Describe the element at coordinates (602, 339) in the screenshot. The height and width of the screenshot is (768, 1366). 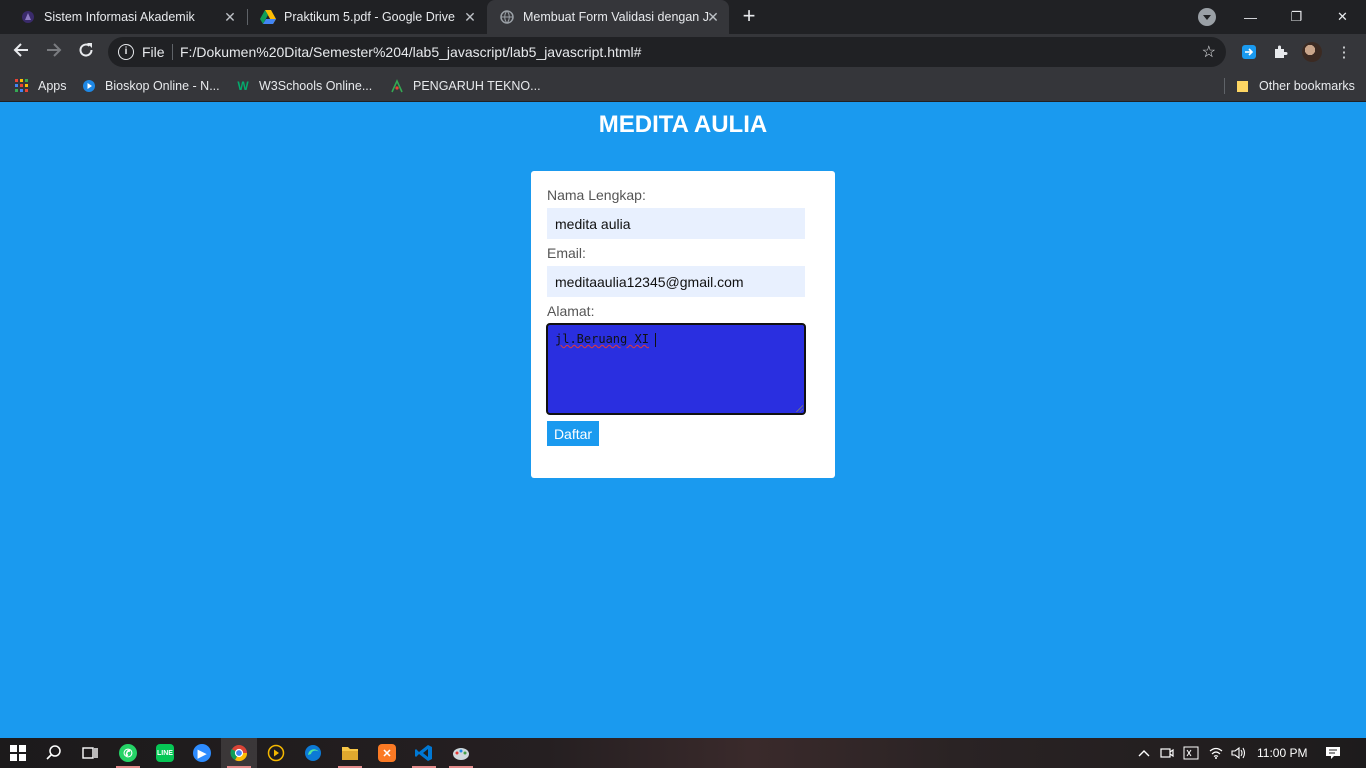
I see `alamat-text: jl.Beruang XI` at that location.